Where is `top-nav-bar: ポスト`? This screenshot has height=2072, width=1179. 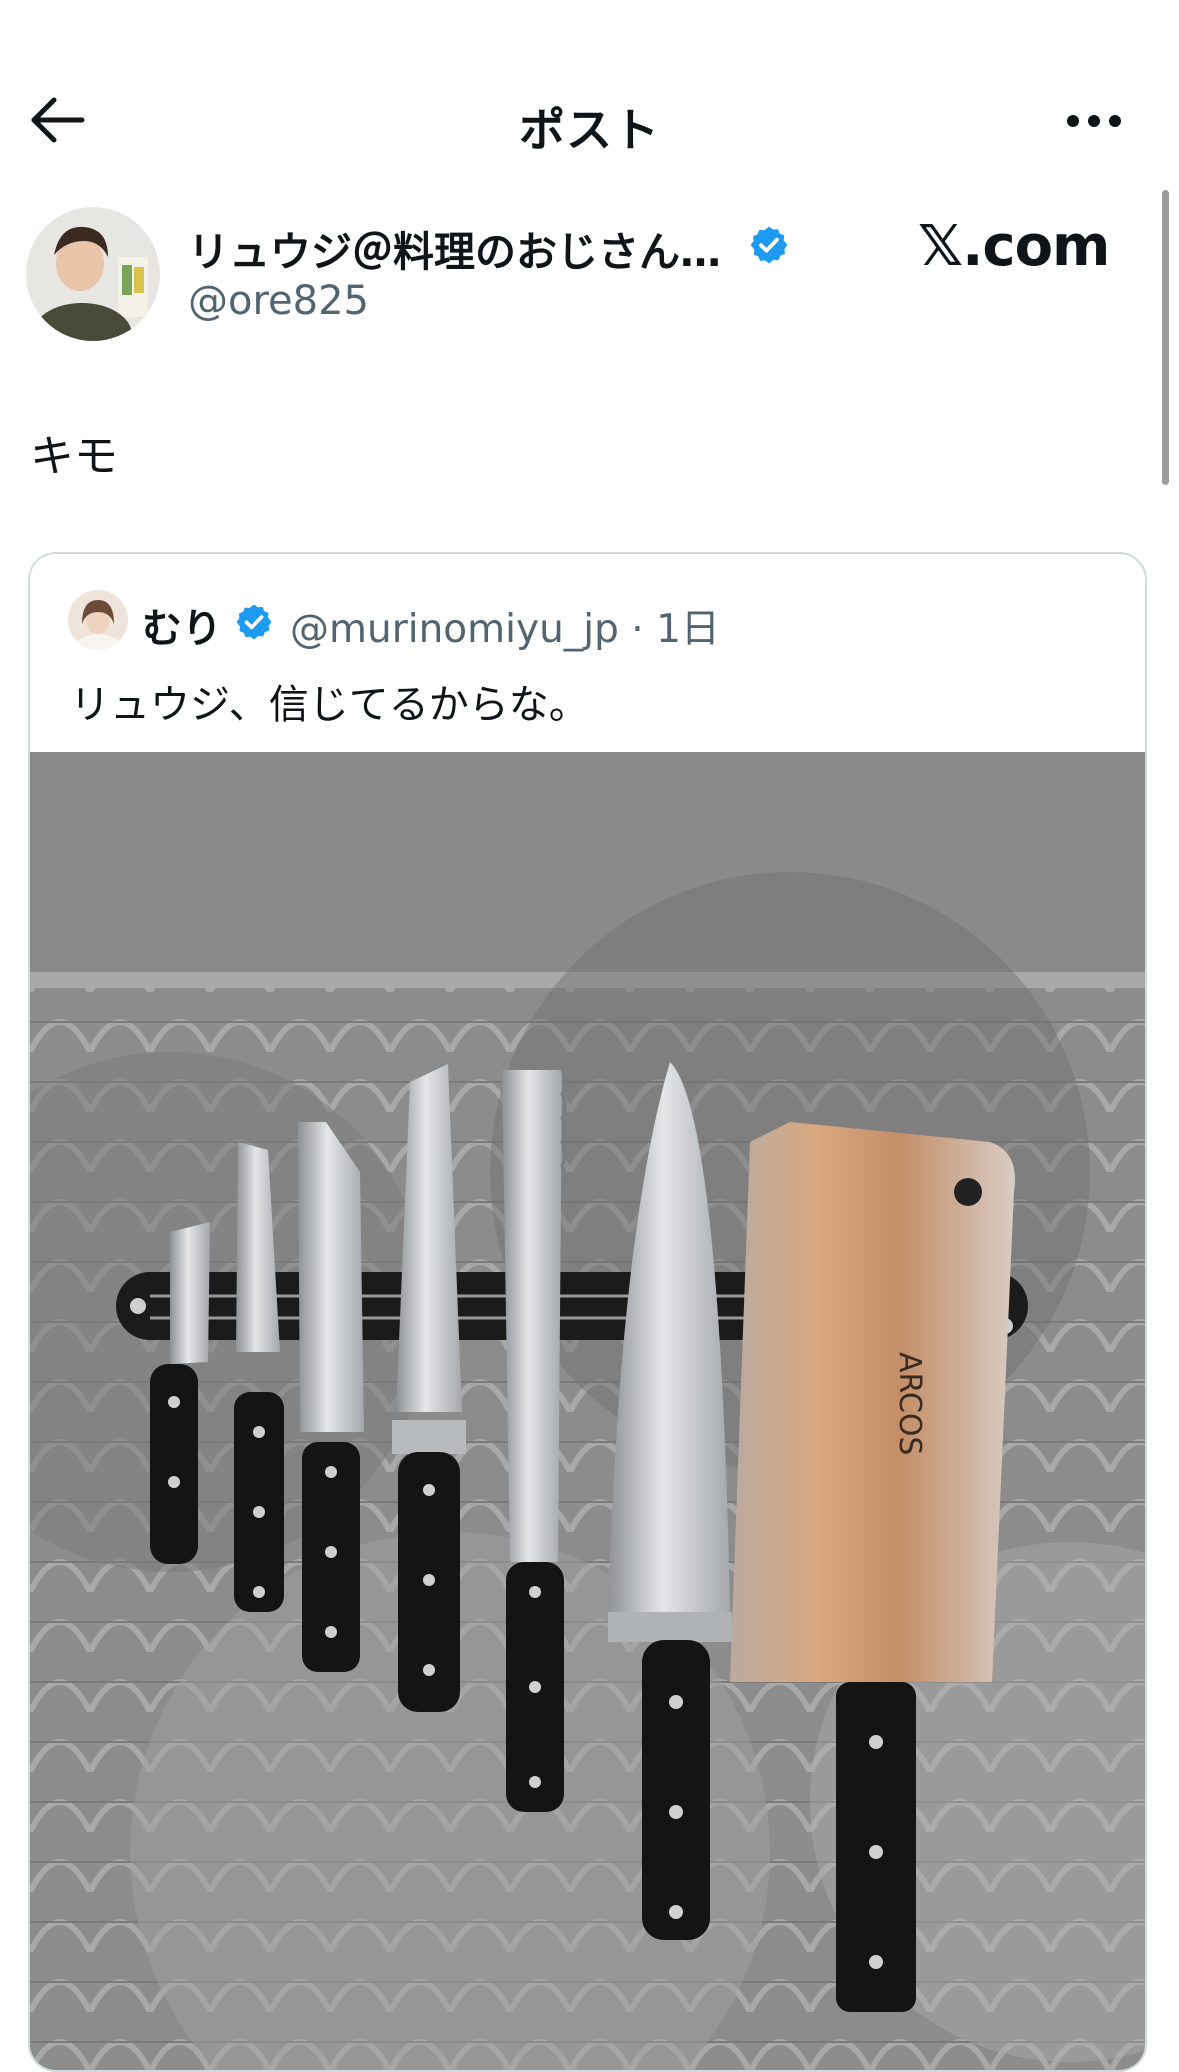
top-nav-bar: ポスト is located at coordinates (589, 120).